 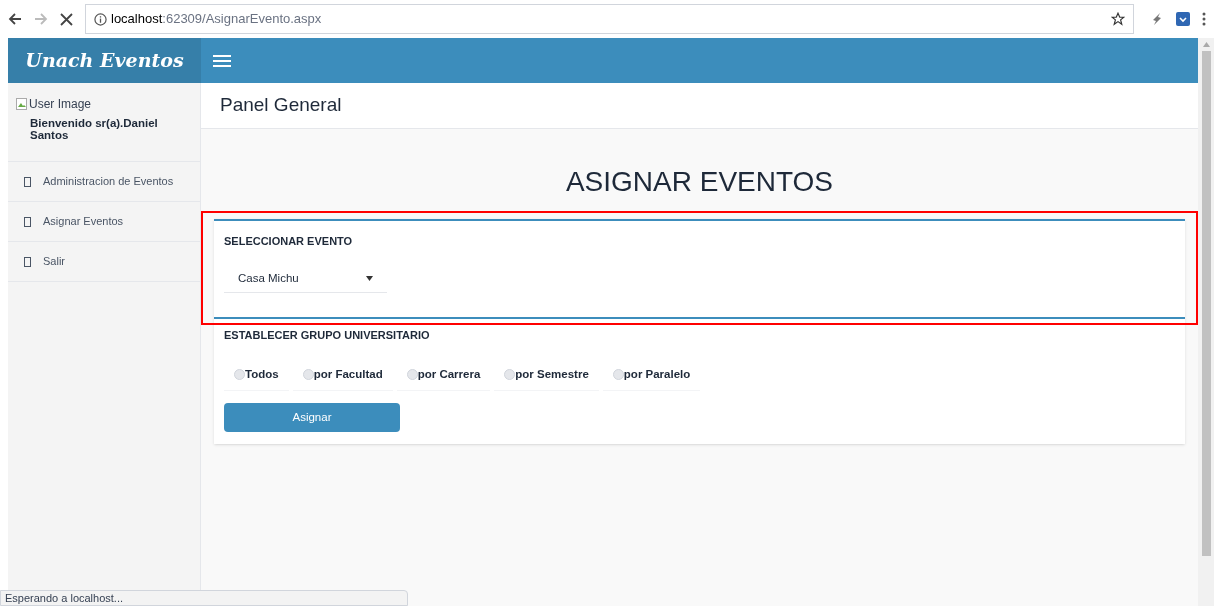 I want to click on event-select: Casa Michu, so click(x=305, y=279).